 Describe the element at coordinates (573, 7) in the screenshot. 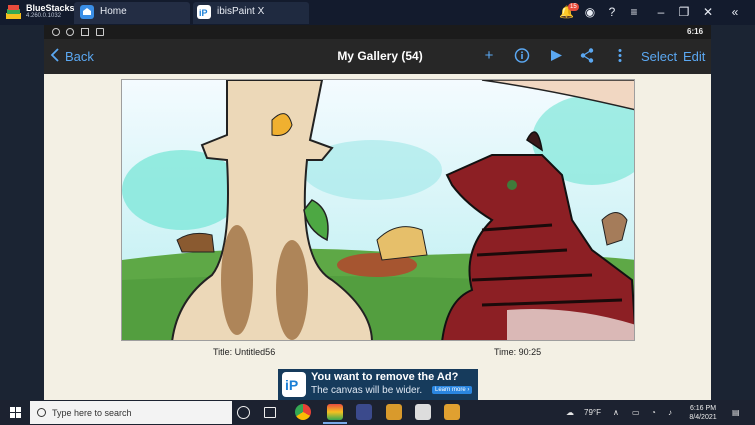

I see `notification-badge: 15` at that location.